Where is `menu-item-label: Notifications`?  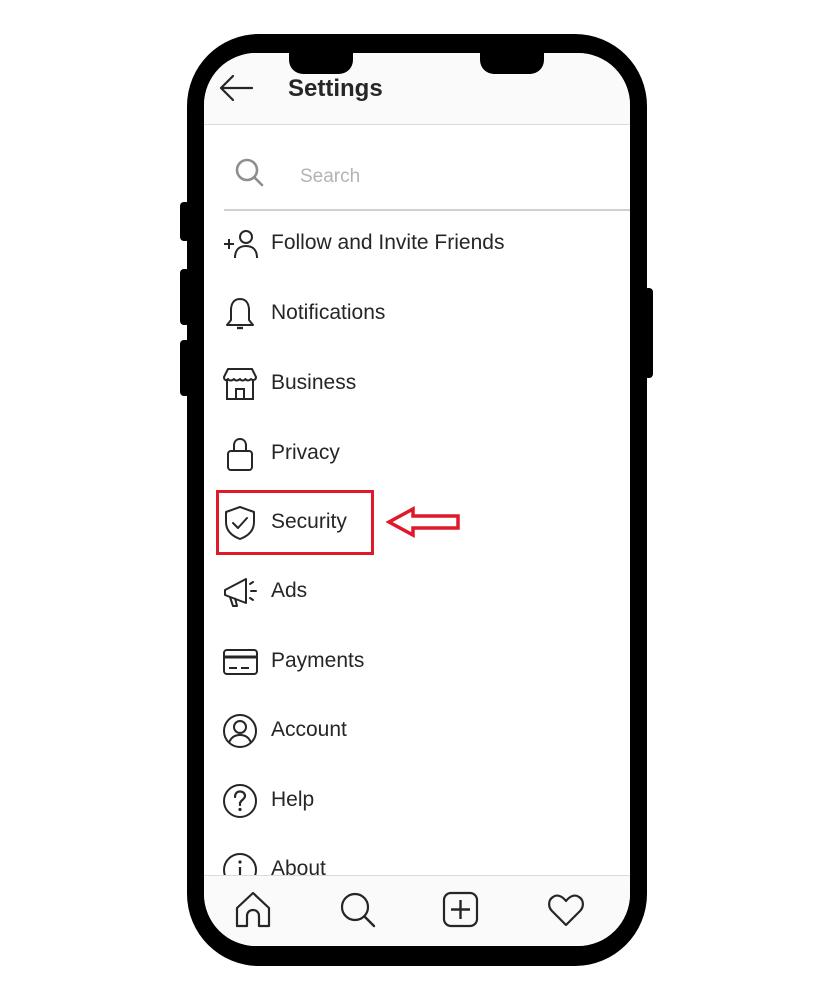 menu-item-label: Notifications is located at coordinates (328, 312).